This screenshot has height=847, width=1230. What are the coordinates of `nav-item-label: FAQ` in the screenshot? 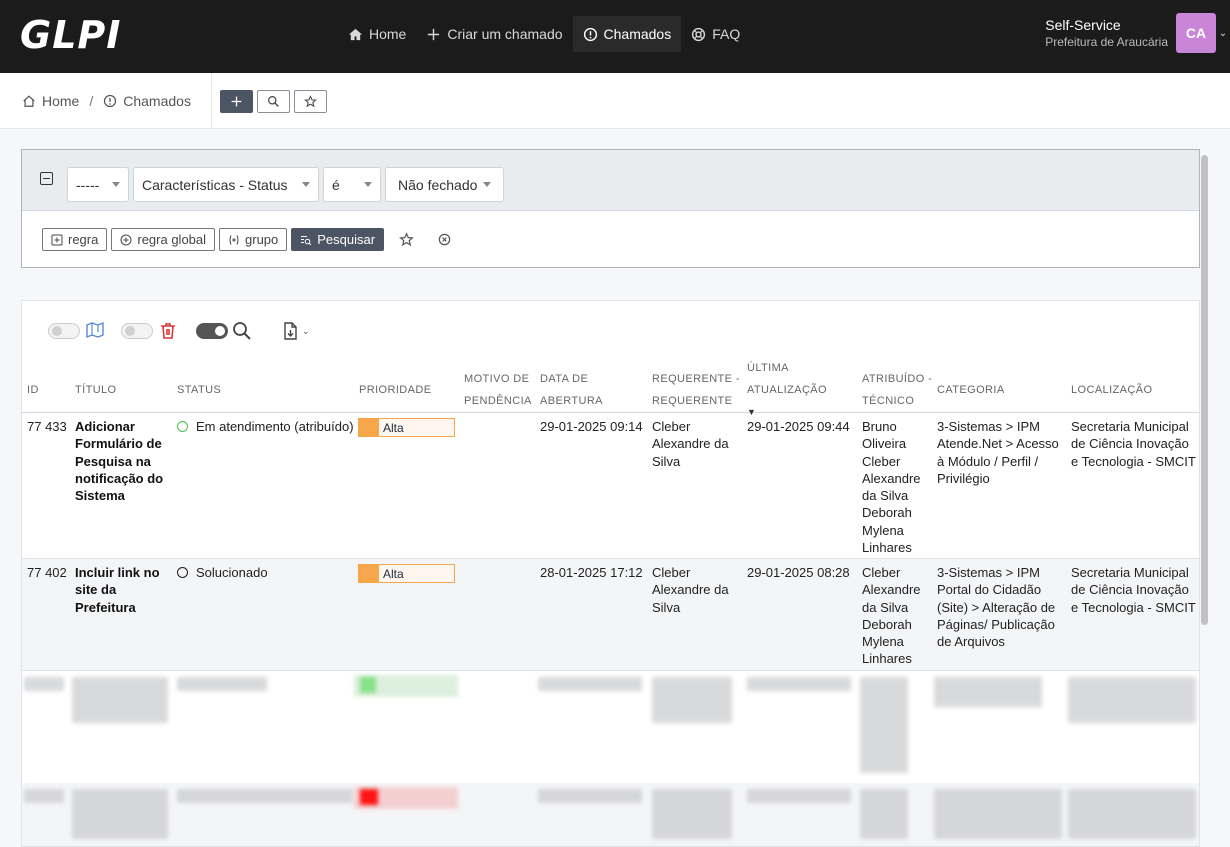 It's located at (726, 34).